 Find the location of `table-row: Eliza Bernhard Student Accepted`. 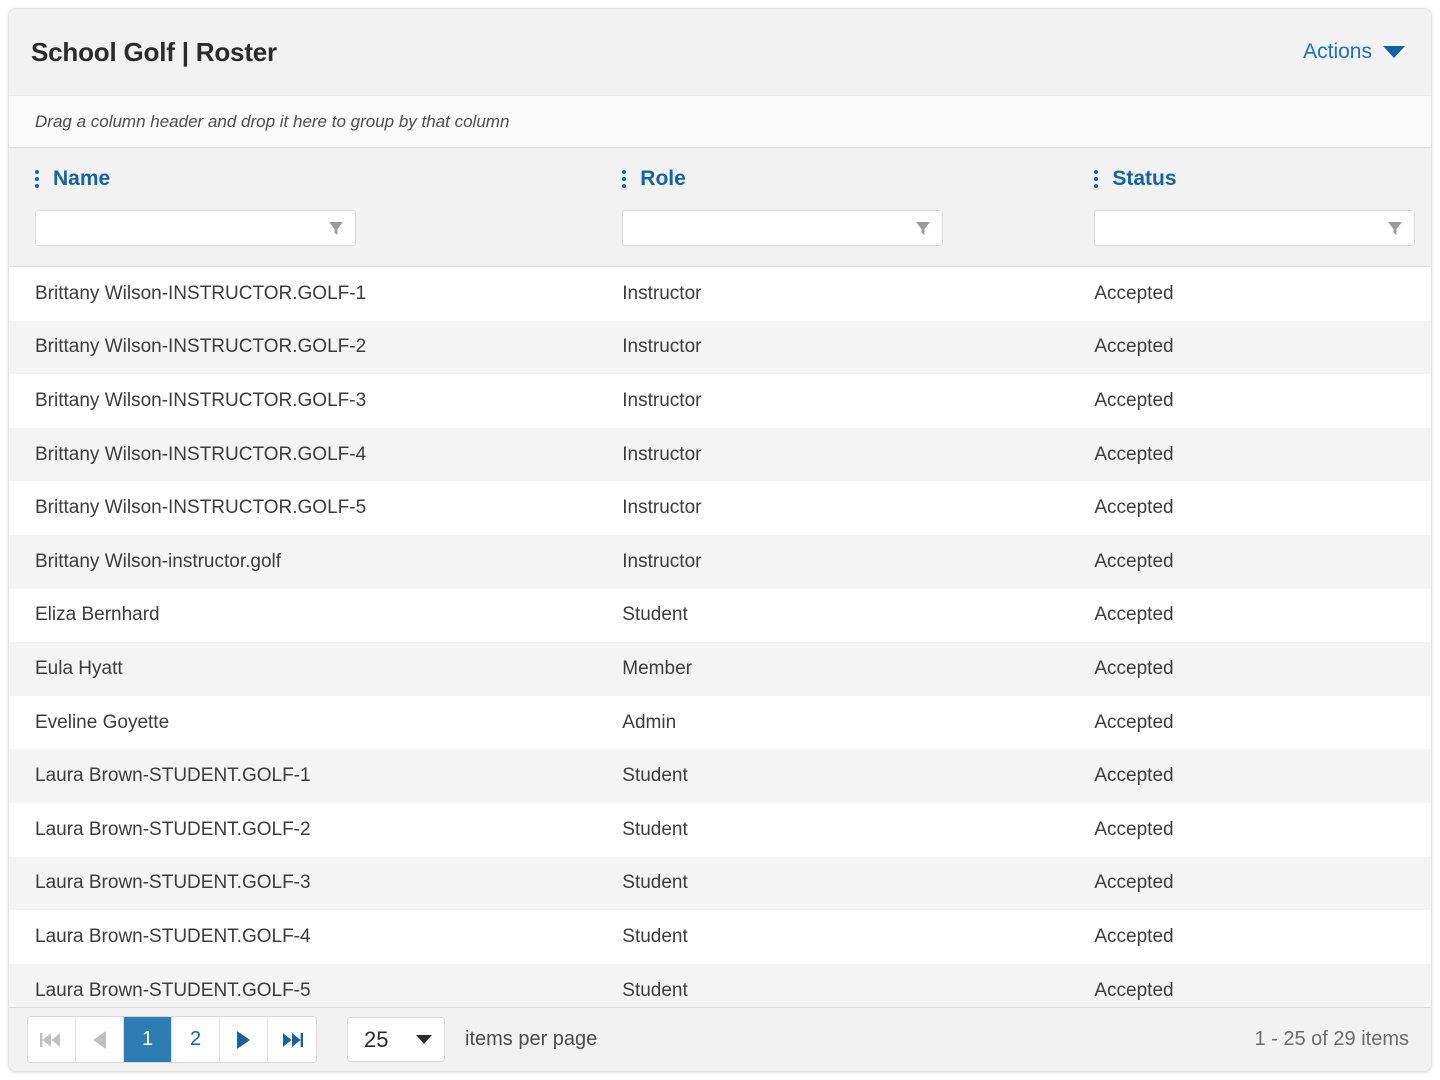

table-row: Eliza Bernhard Student Accepted is located at coordinates (720, 615).